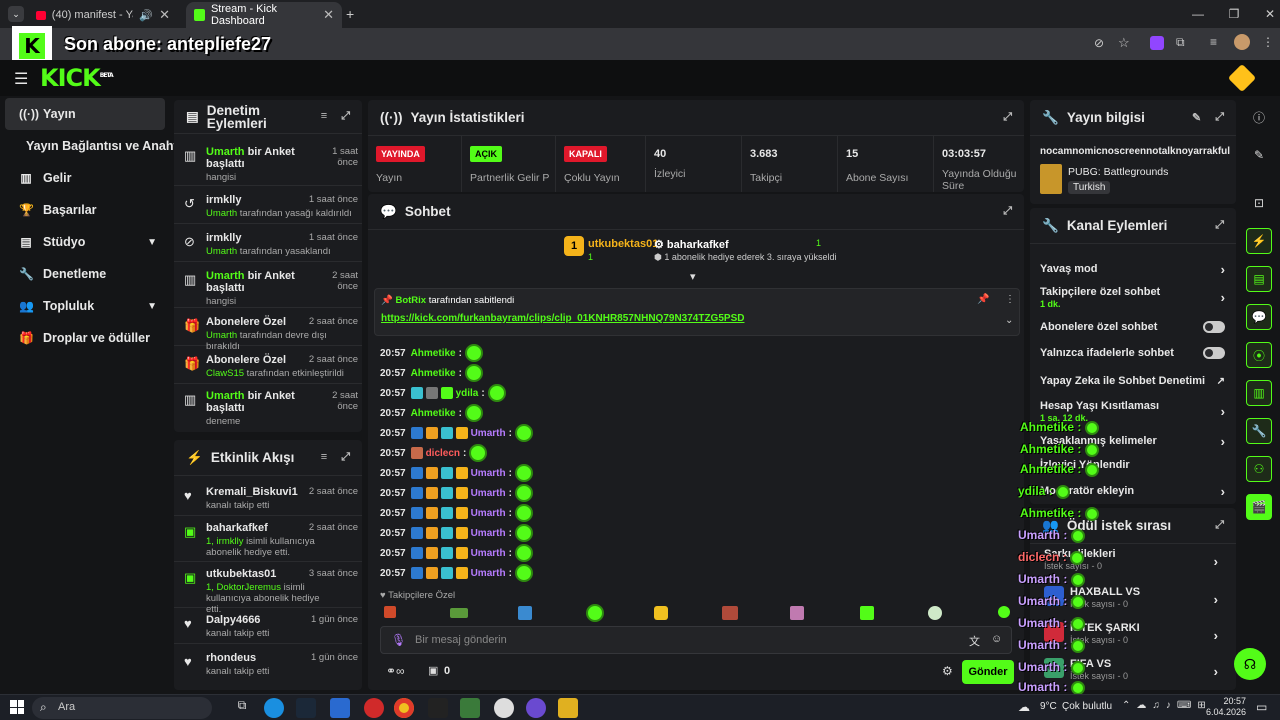 The height and width of the screenshot is (720, 1280). What do you see at coordinates (16, 14) in the screenshot?
I see `tab-search-icon: ⌄` at bounding box center [16, 14].